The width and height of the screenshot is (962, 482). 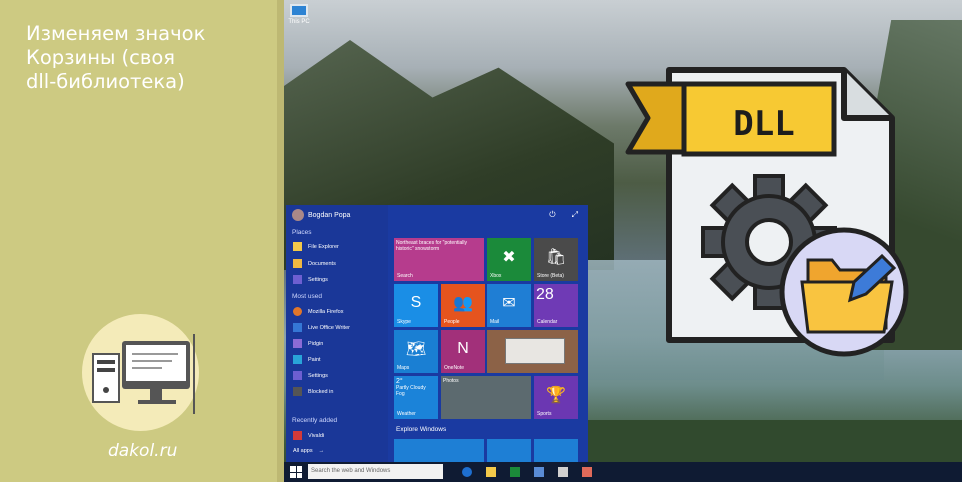 What do you see at coordinates (552, 215) in the screenshot?
I see `power-icon: ⏻` at bounding box center [552, 215].